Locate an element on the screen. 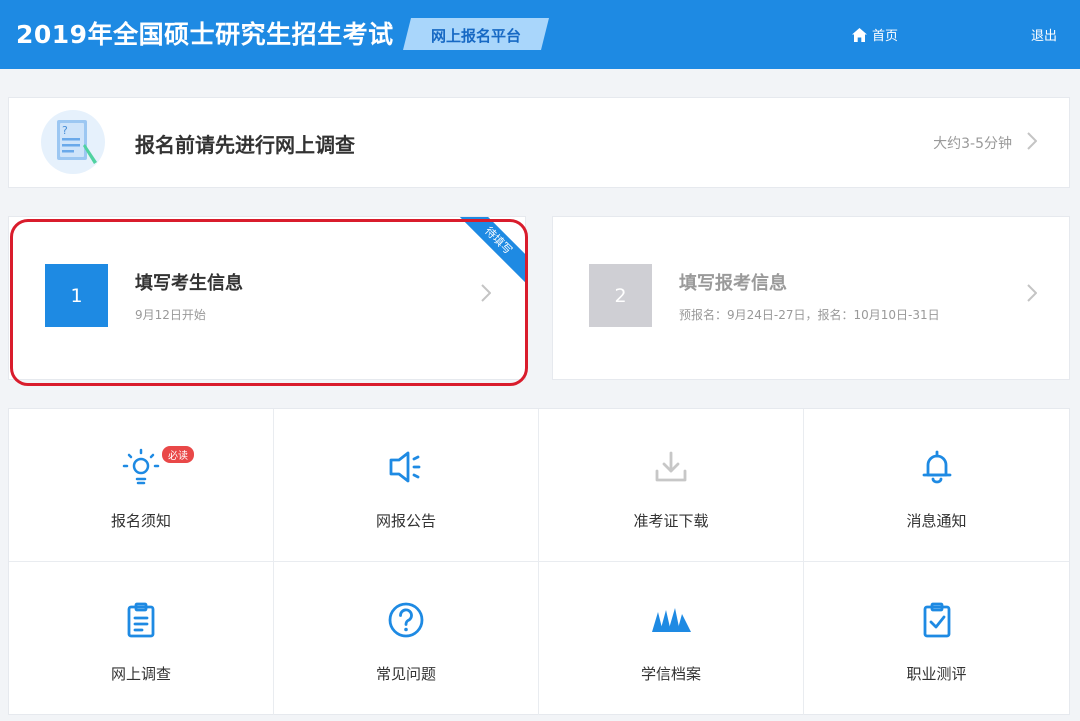 The image size is (1080, 721). grid-item-online-survey: 网上调查 is located at coordinates (141, 638).